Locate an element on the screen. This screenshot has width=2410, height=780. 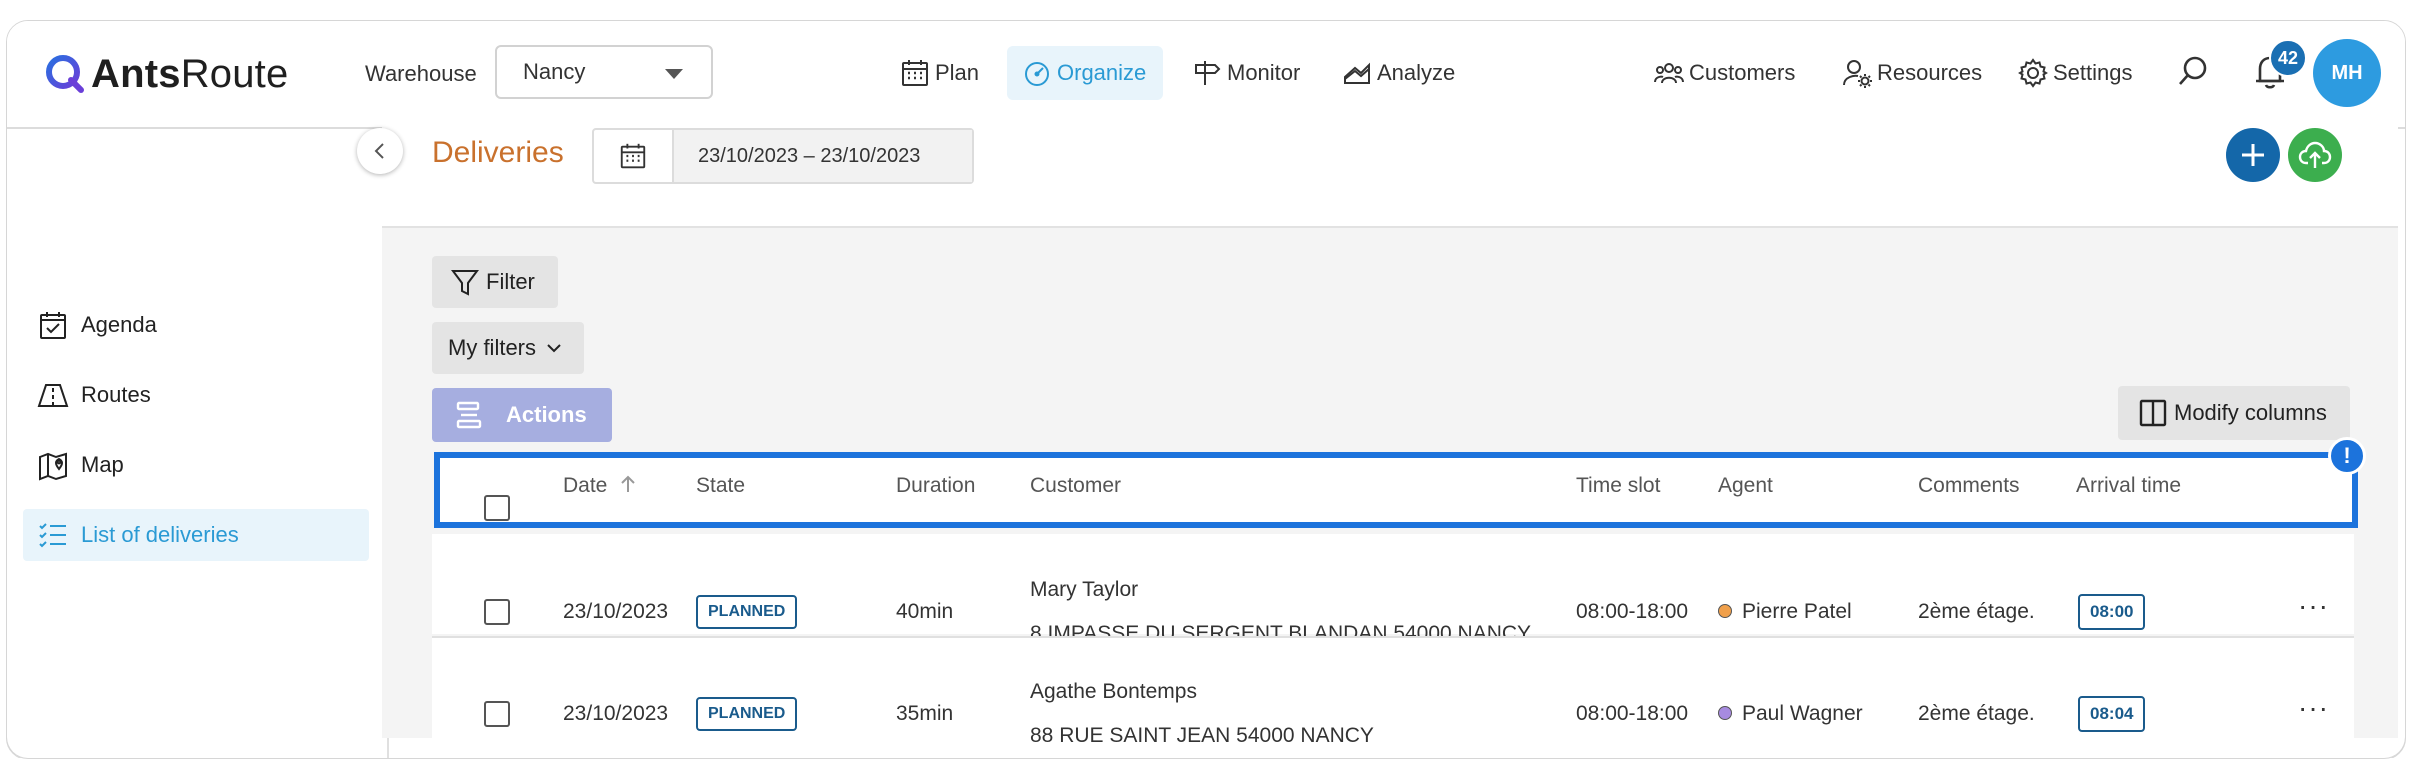
date-picker-button is located at coordinates (634, 156).